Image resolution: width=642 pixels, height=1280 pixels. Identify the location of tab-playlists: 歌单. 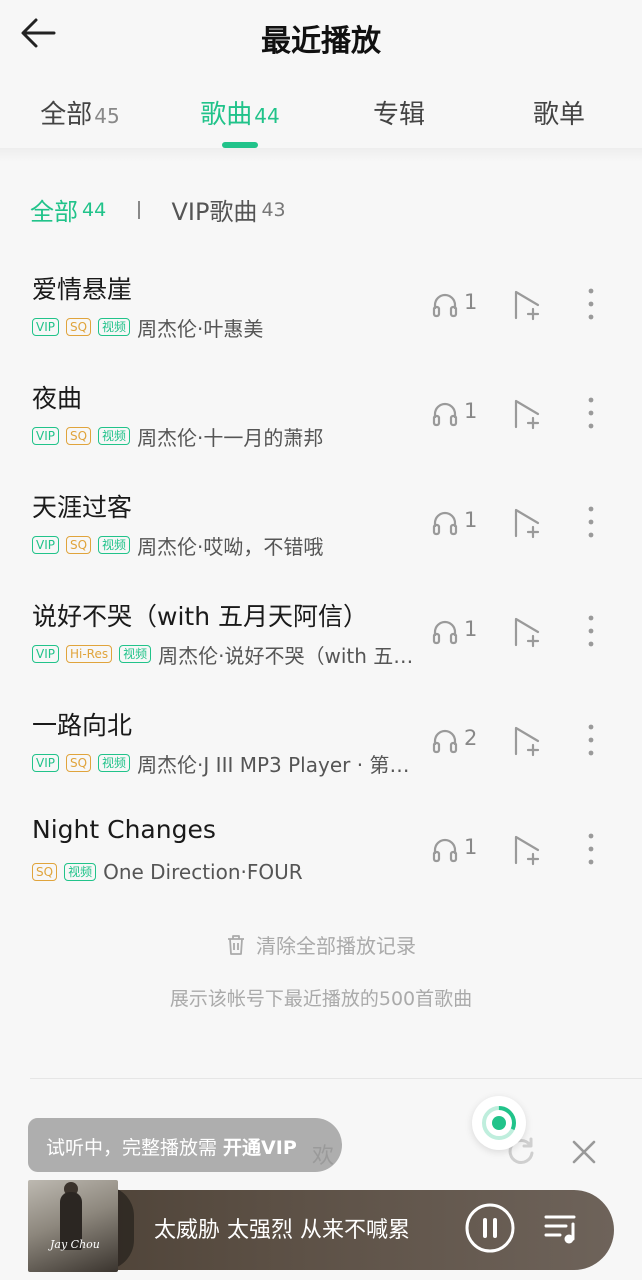
(560, 112).